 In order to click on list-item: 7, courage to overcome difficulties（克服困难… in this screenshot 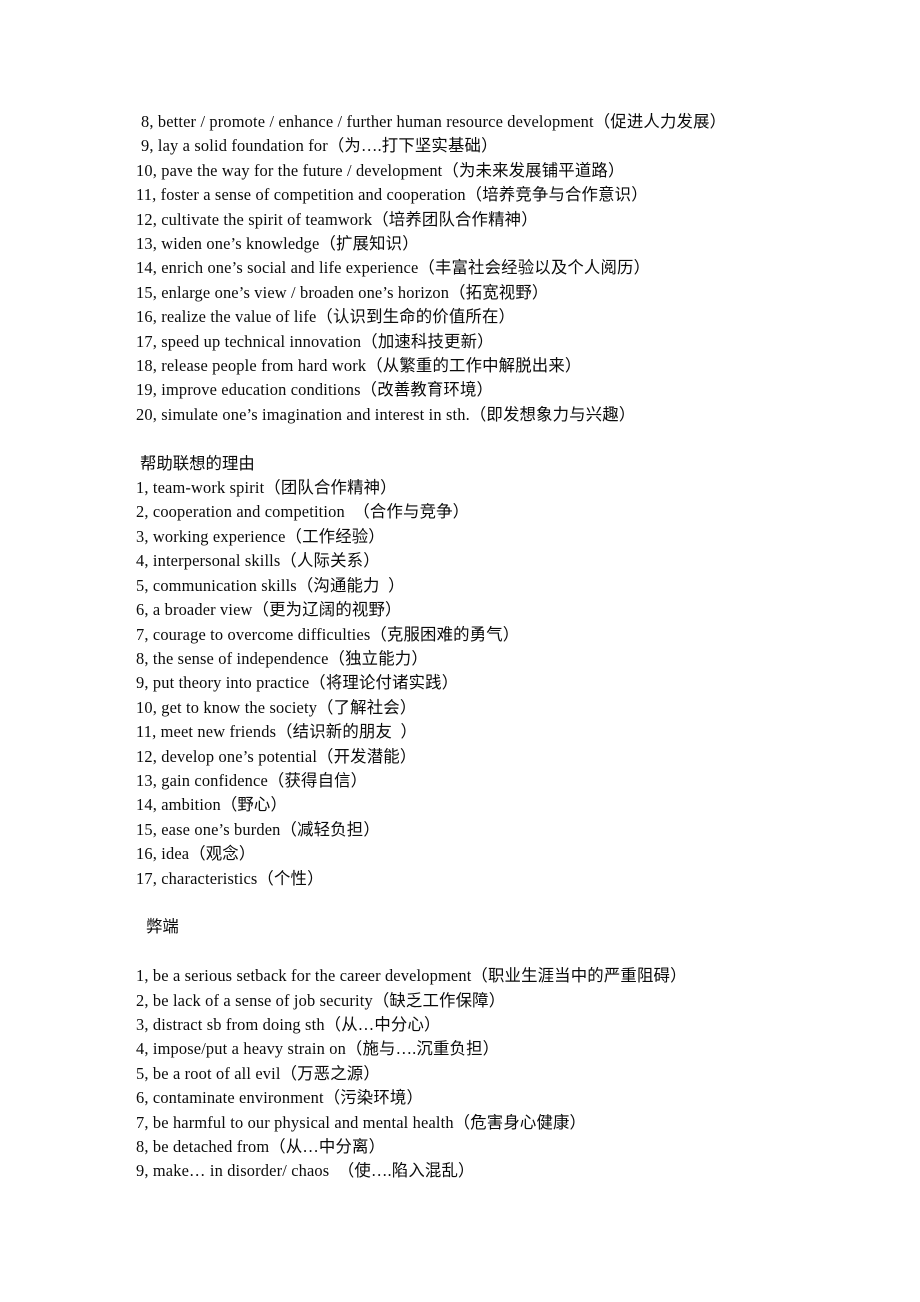, I will do `click(328, 634)`.